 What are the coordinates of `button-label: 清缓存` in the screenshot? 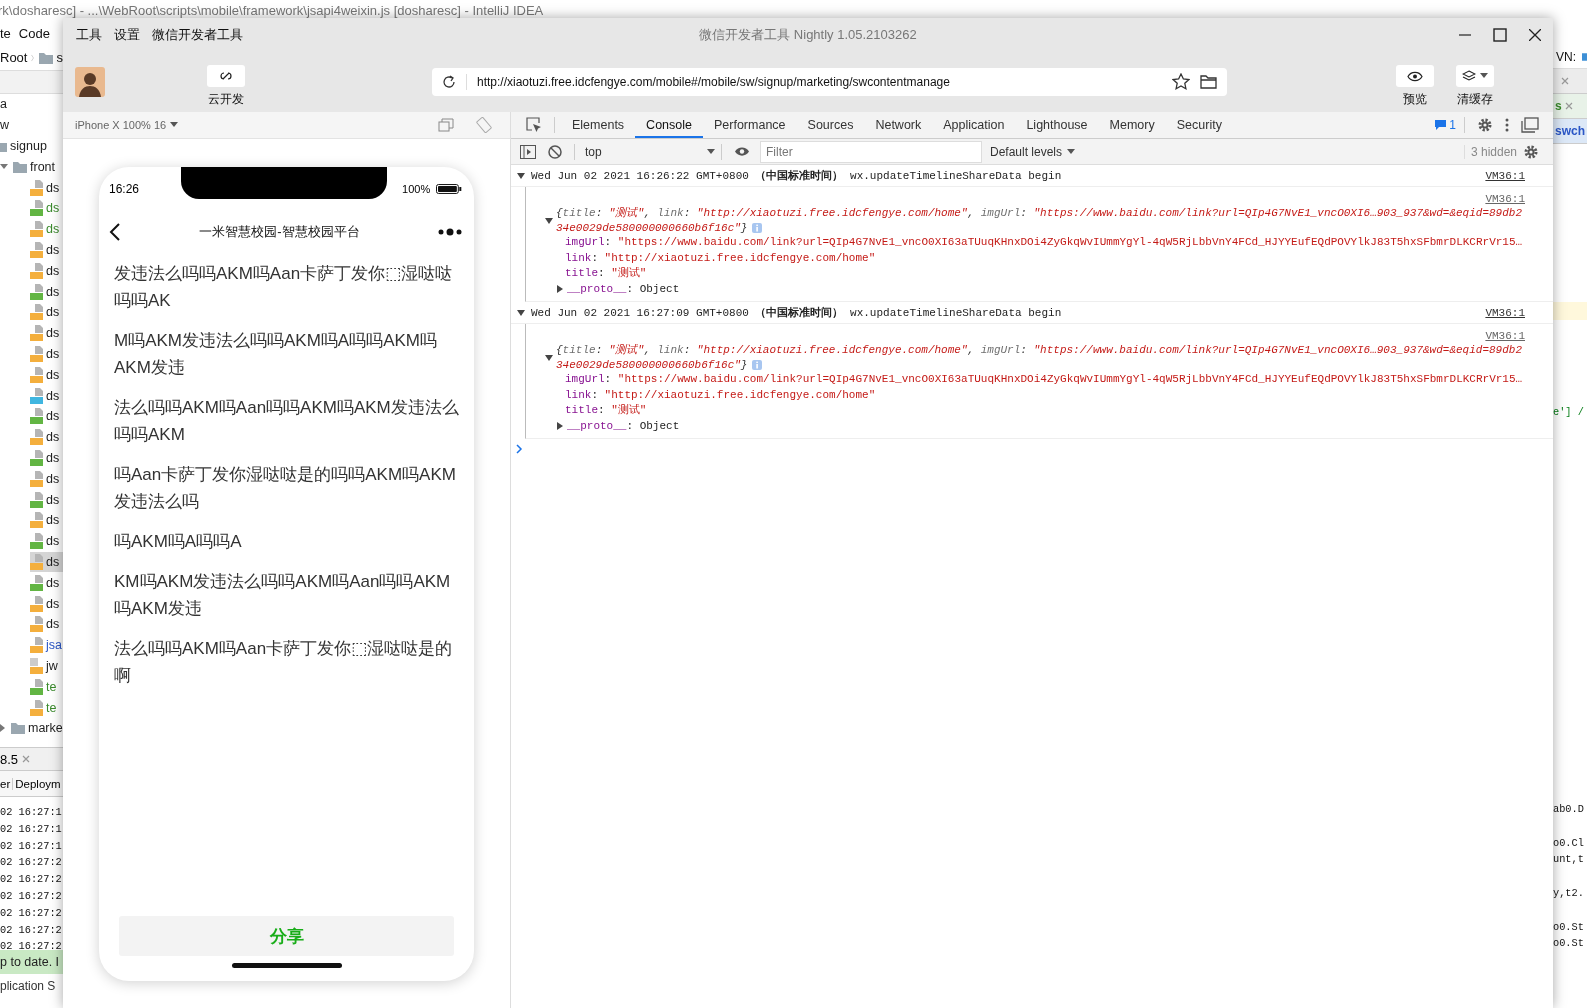 It's located at (1475, 99).